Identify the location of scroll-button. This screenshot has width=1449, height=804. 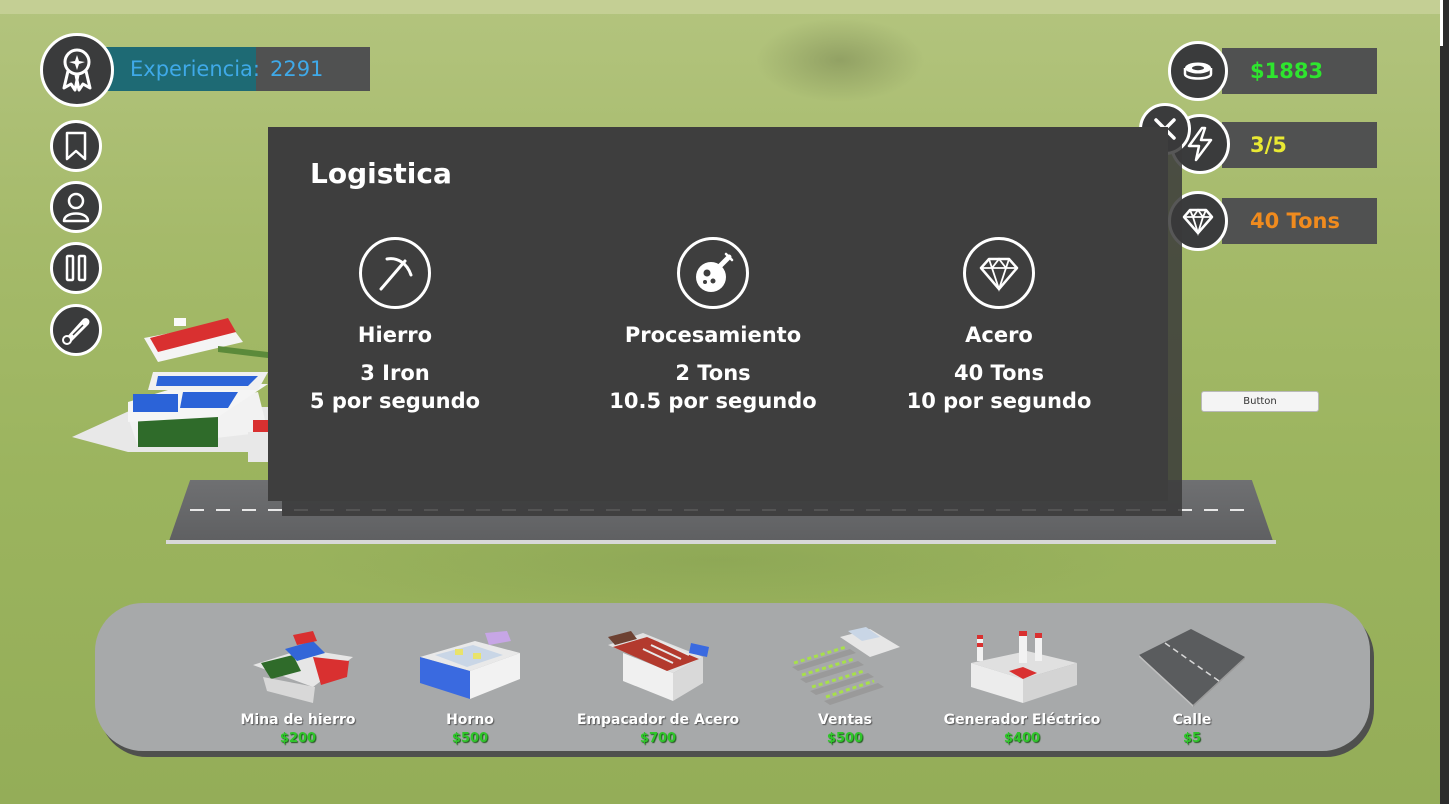
(76, 330).